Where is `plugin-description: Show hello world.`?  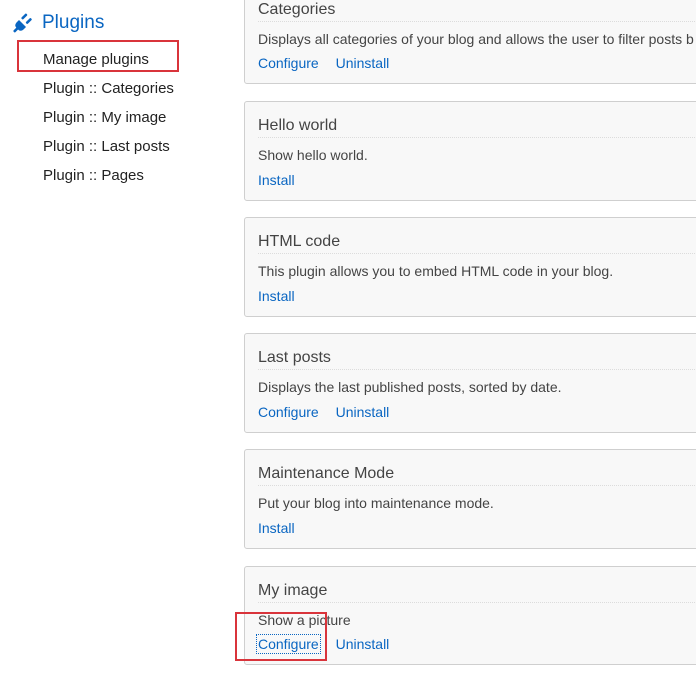 plugin-description: Show hello world. is located at coordinates (313, 155).